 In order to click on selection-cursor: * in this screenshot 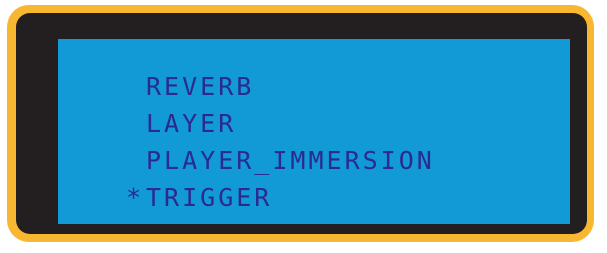, I will do `click(135, 197)`.